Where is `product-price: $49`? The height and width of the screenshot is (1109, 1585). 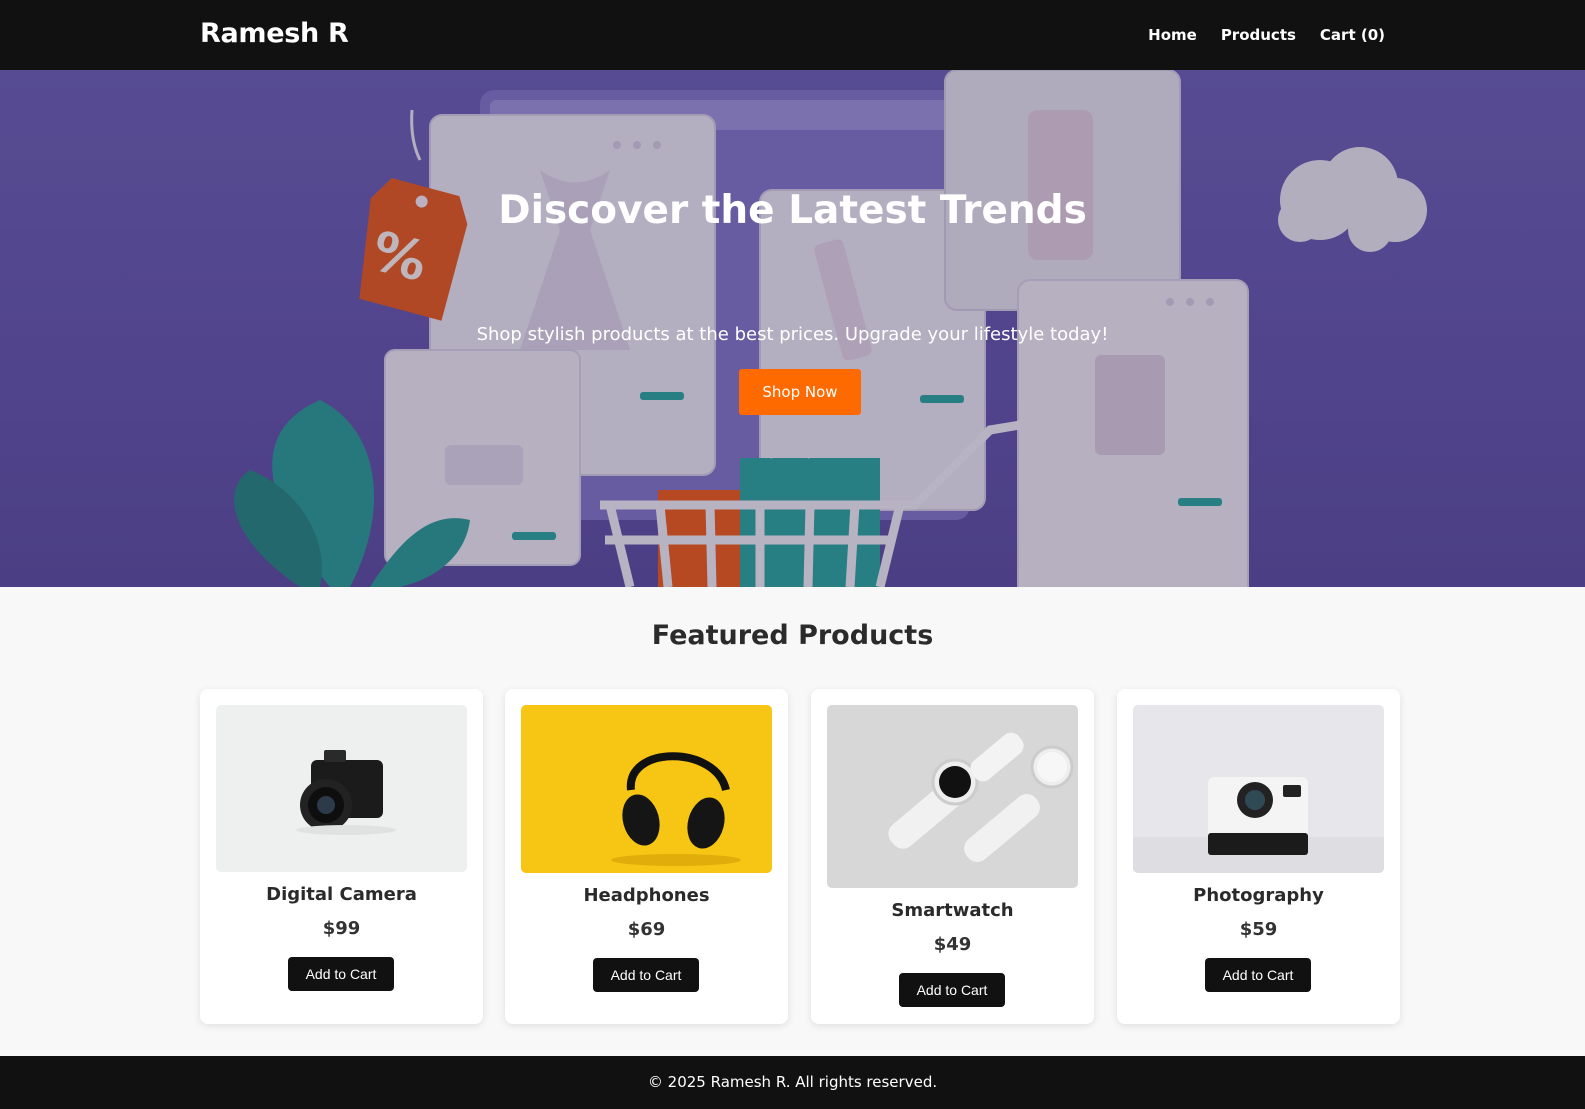 product-price: $49 is located at coordinates (952, 944).